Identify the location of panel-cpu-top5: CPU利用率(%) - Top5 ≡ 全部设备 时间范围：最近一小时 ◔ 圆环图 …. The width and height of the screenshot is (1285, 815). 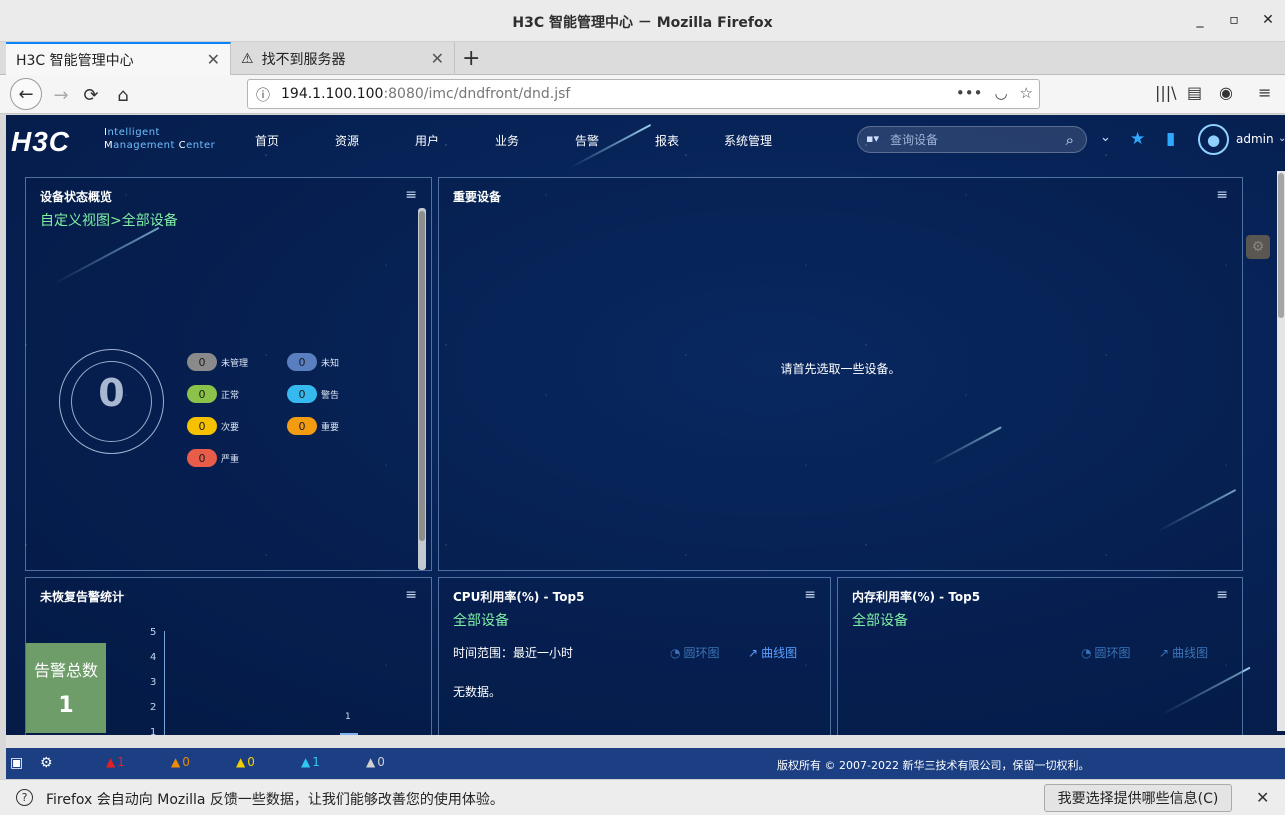
(634, 656).